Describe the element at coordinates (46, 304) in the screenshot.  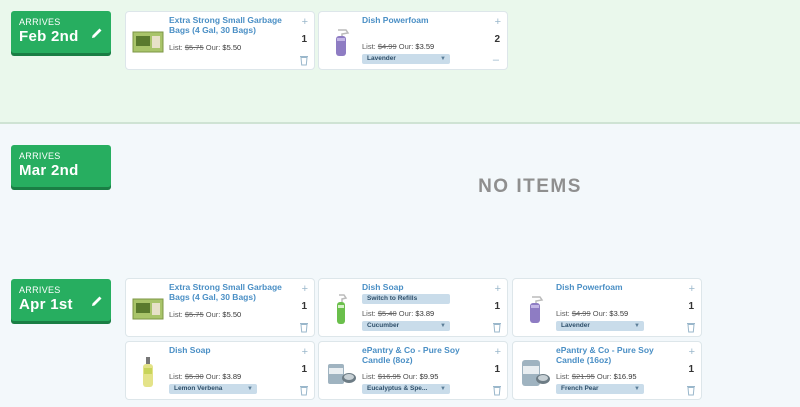
I see `arrival-date: Apr 1st` at that location.